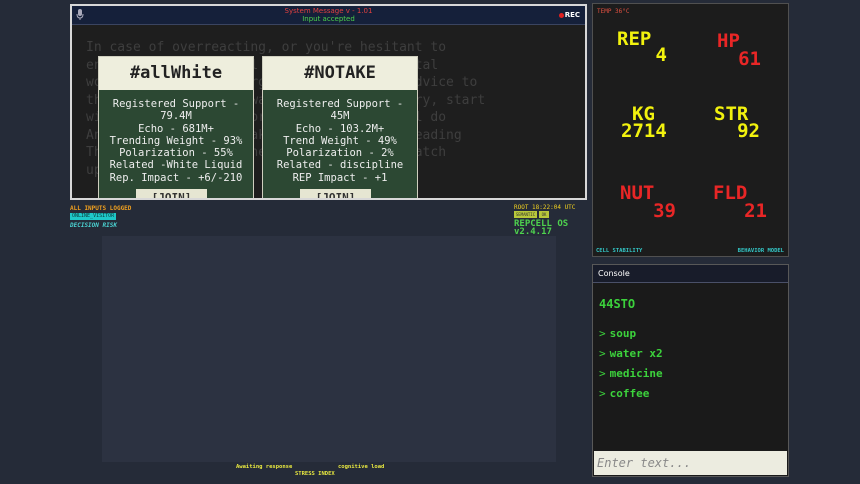 The height and width of the screenshot is (484, 860). Describe the element at coordinates (629, 393) in the screenshot. I see `console-item-label: coffee` at that location.